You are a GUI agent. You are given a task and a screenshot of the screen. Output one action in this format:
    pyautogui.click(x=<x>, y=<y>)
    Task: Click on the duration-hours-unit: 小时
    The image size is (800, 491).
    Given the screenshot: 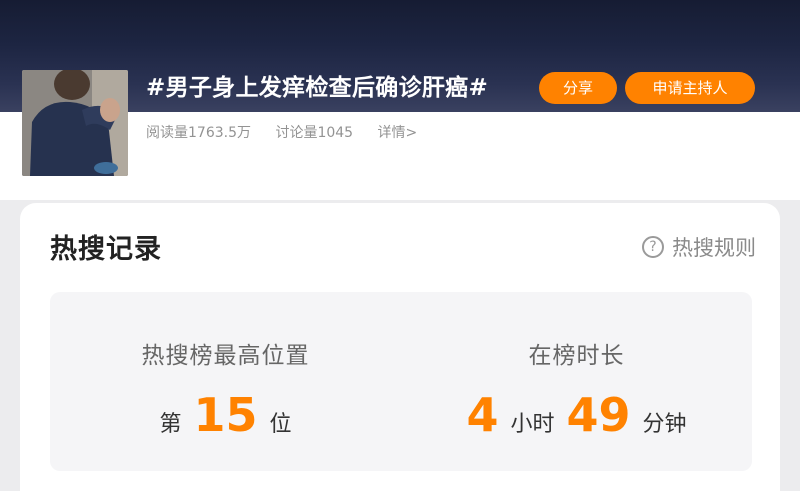 What is the action you would take?
    pyautogui.click(x=532, y=424)
    